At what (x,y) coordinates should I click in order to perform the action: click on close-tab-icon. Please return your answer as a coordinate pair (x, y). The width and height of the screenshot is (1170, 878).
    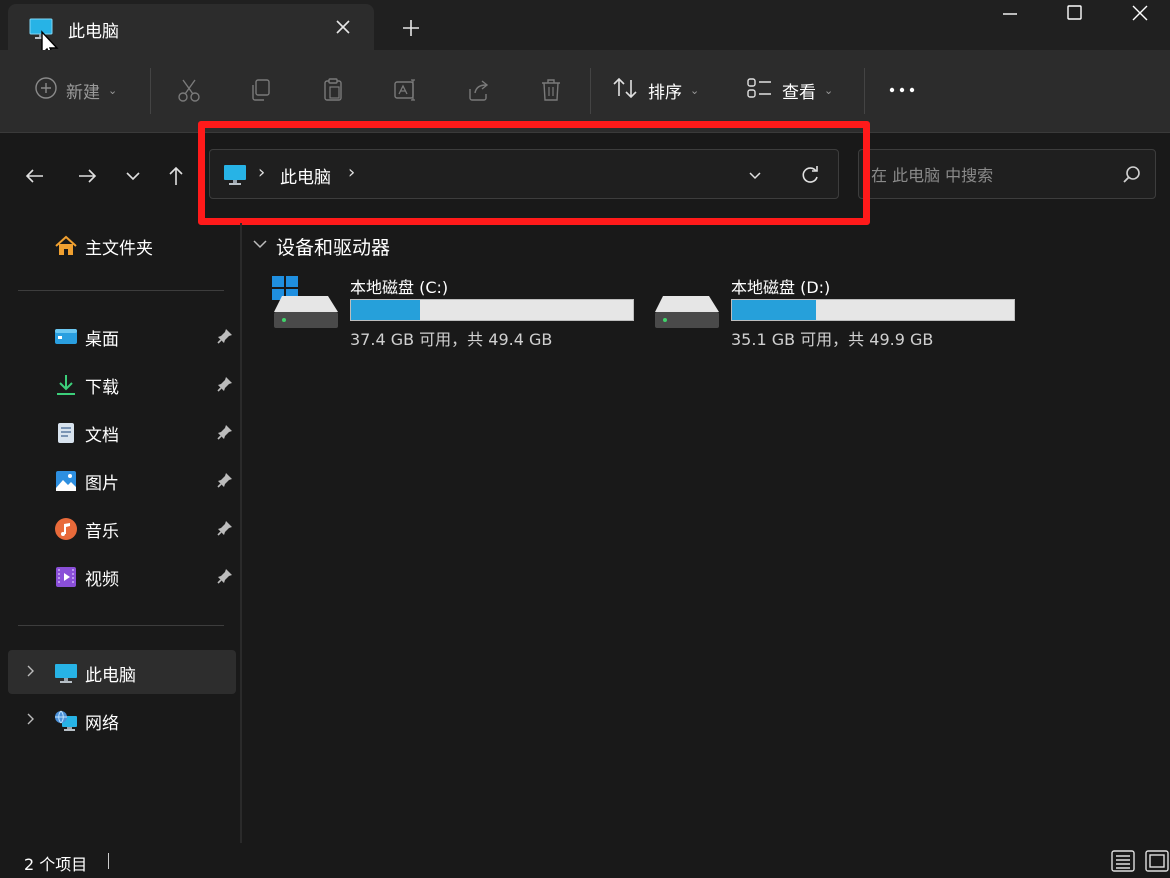
    Looking at the image, I should click on (343, 27).